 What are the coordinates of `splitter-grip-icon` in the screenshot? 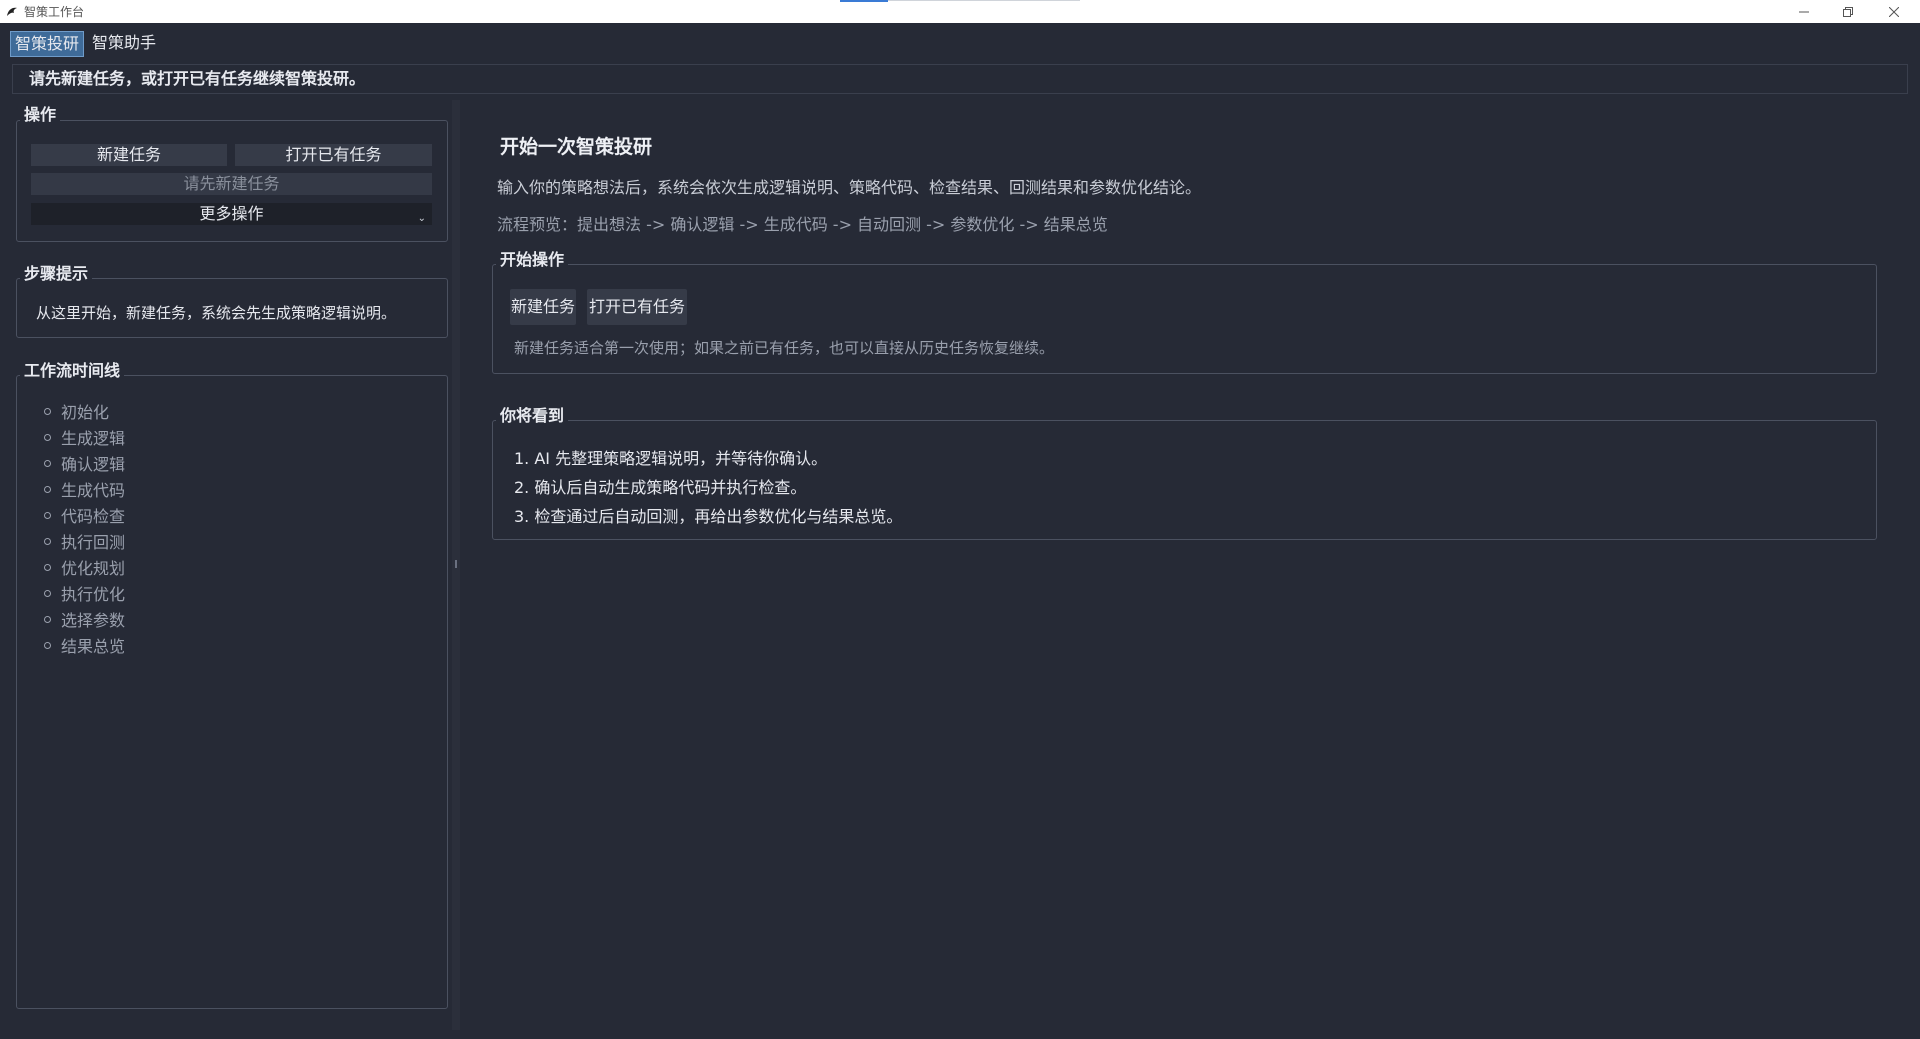 It's located at (456, 564).